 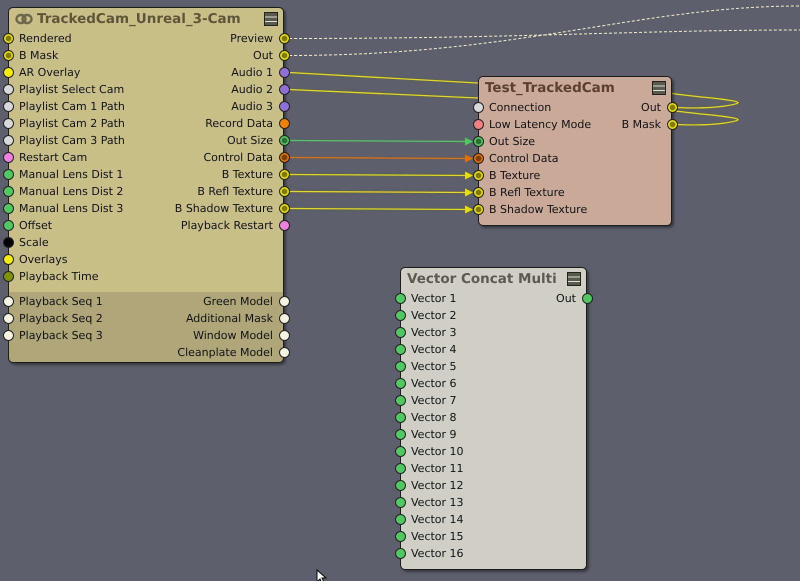 What do you see at coordinates (434, 298) in the screenshot?
I see `port-label: Vector 1` at bounding box center [434, 298].